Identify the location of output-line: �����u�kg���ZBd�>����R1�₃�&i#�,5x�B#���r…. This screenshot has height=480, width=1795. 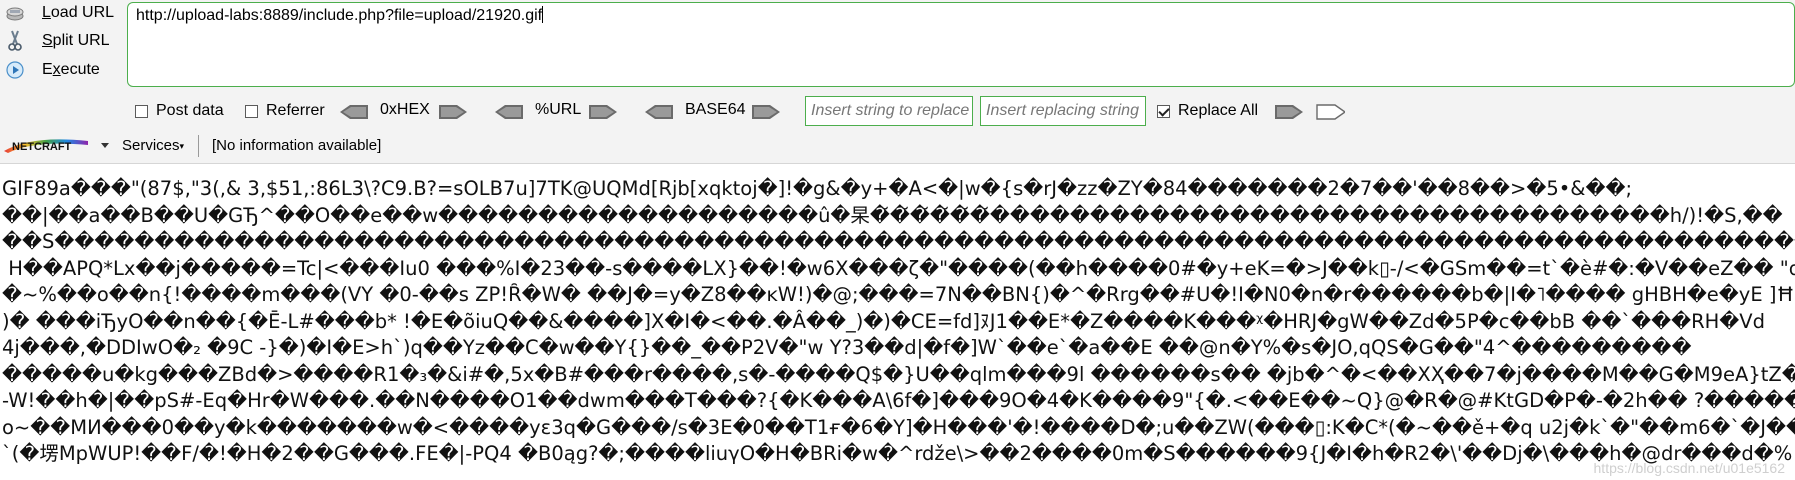
(898, 374).